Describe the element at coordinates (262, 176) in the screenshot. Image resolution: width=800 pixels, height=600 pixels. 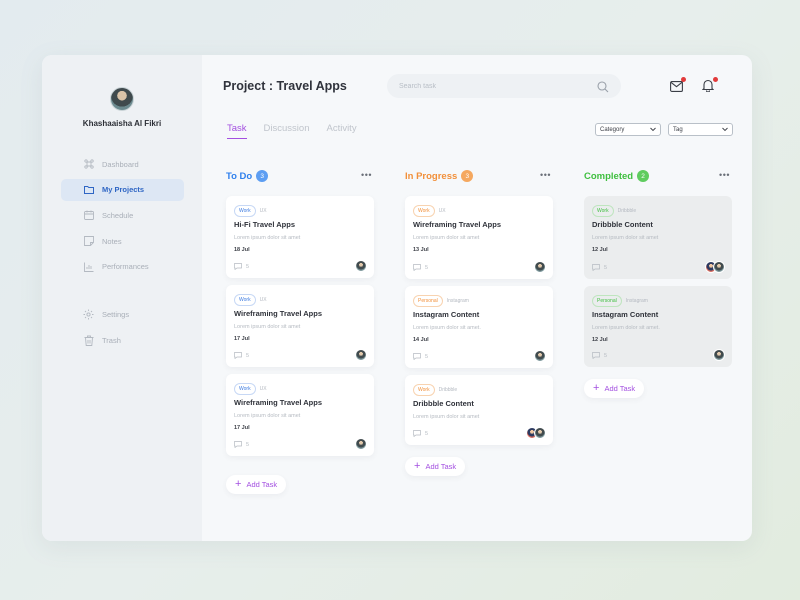
I see `count-badge: 3` at that location.